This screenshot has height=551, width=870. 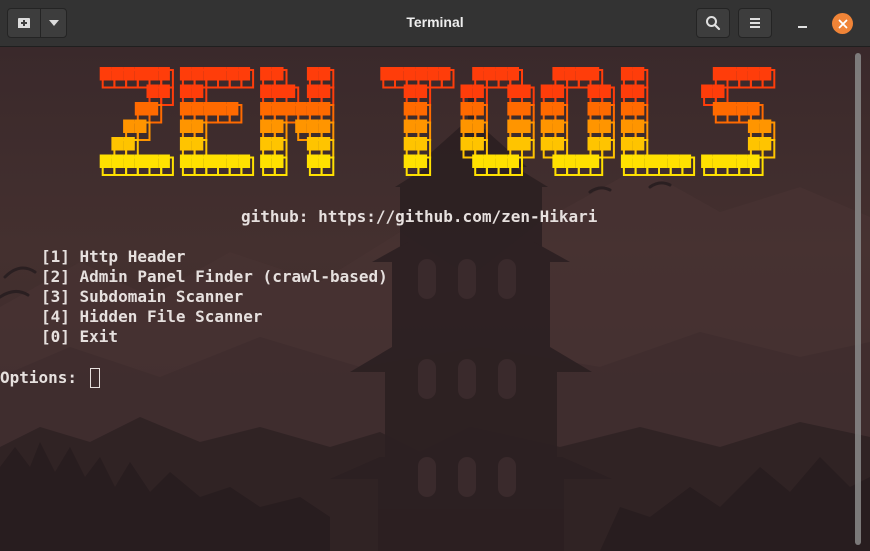 I want to click on search-button, so click(x=713, y=23).